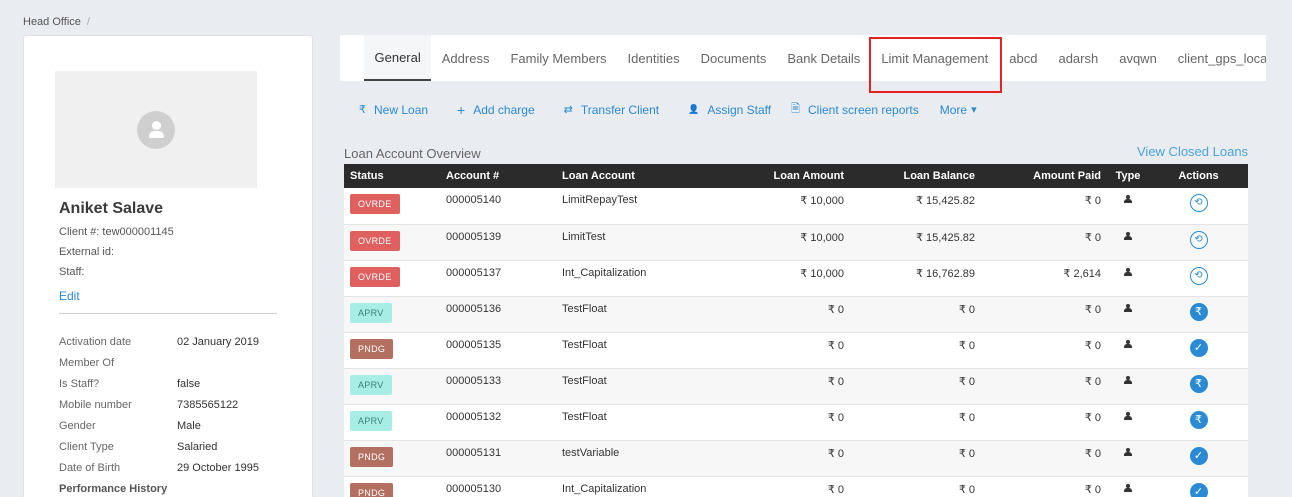  I want to click on client-number: Client #: tew000001145, so click(116, 232).